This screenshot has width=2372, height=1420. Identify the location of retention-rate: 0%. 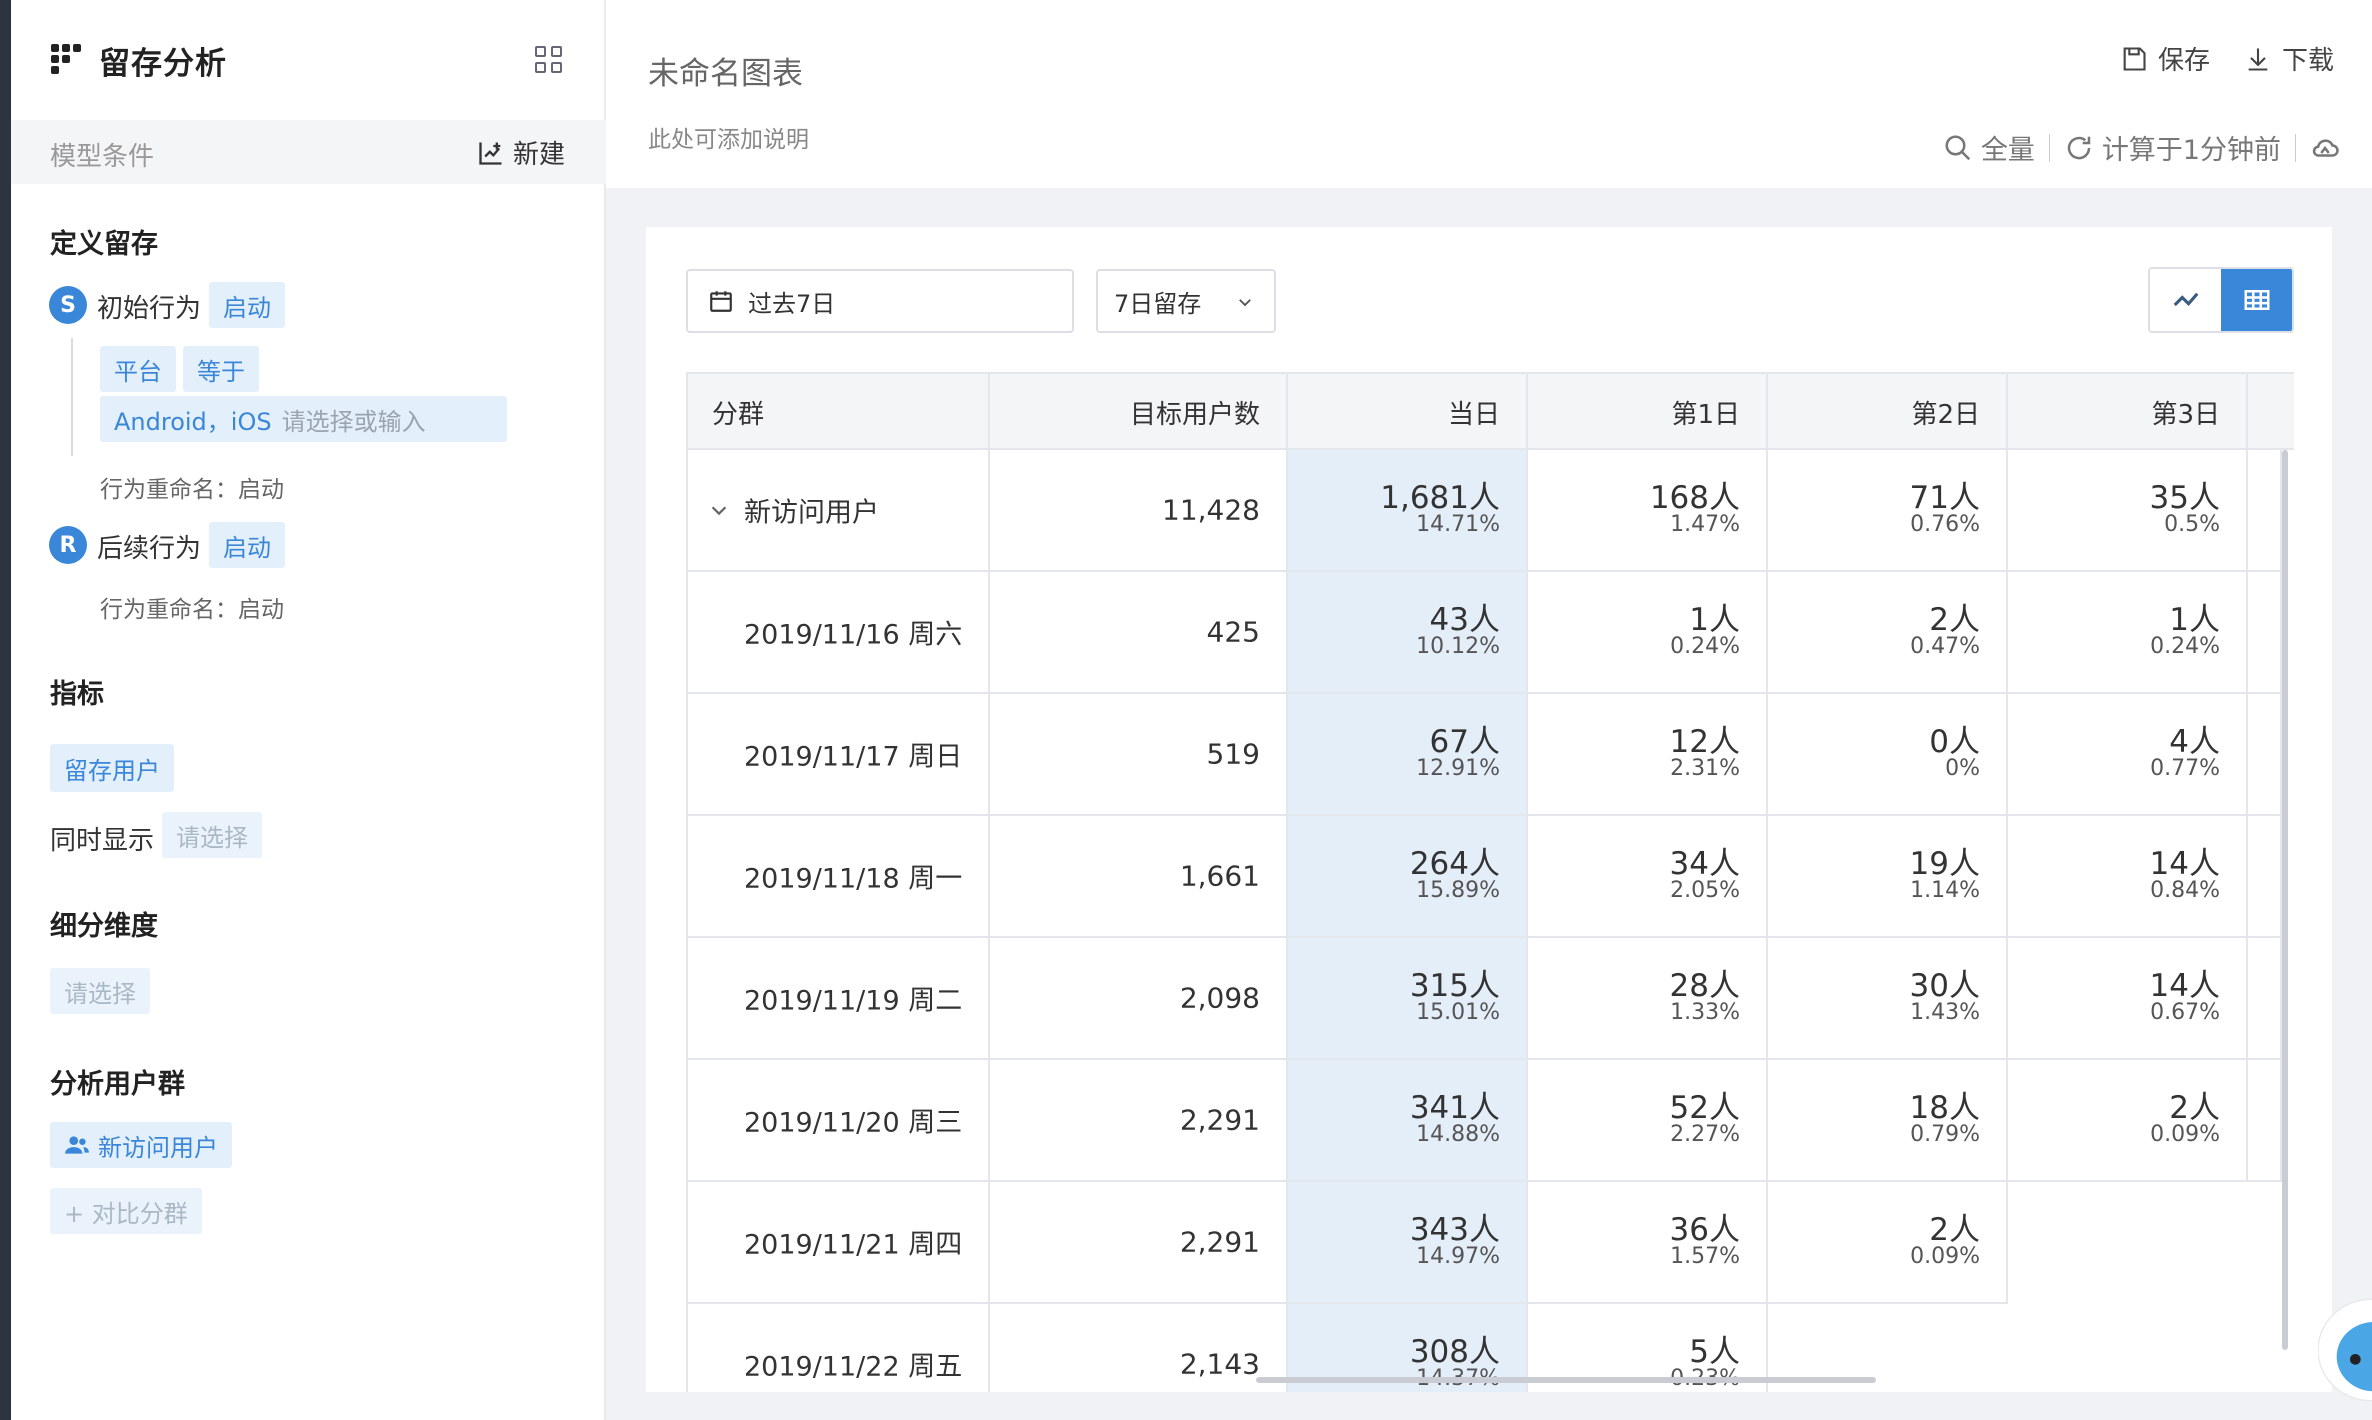
(1962, 768).